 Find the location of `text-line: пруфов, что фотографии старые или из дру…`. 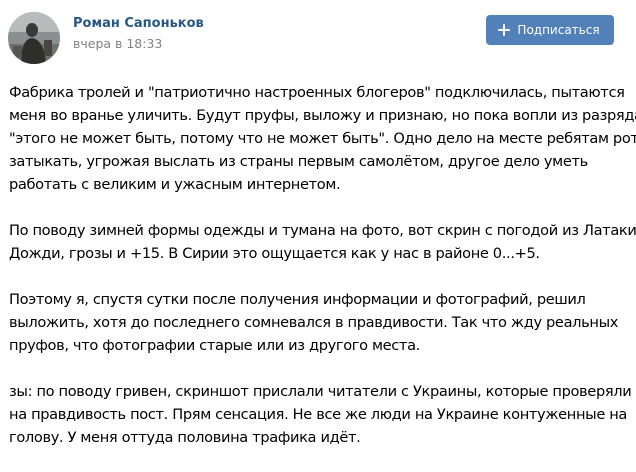

text-line: пруфов, что фотографии старые или из дру… is located at coordinates (214, 345).